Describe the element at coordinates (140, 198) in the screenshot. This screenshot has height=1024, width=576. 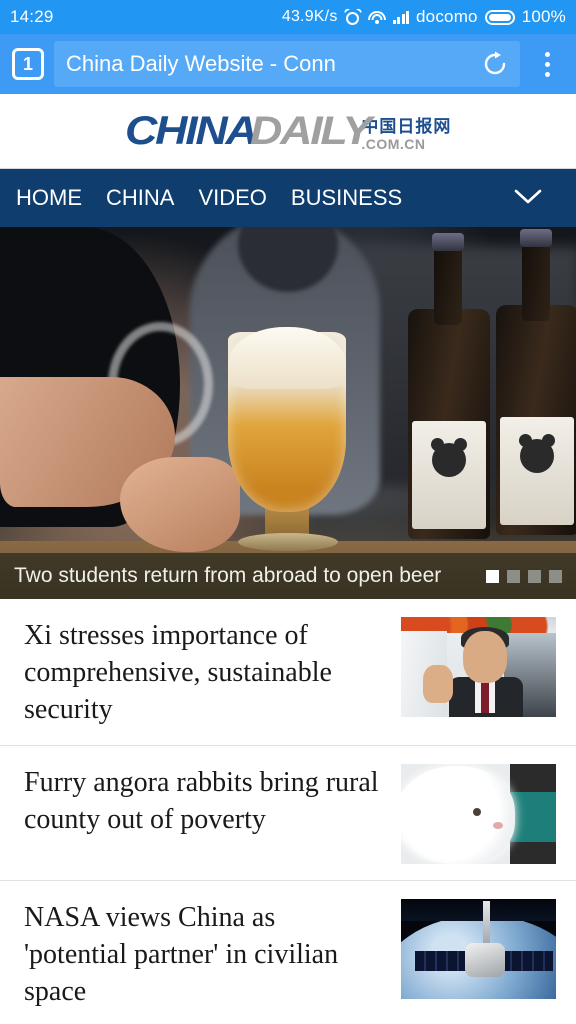
I see `nav-item-china: CHINA` at that location.